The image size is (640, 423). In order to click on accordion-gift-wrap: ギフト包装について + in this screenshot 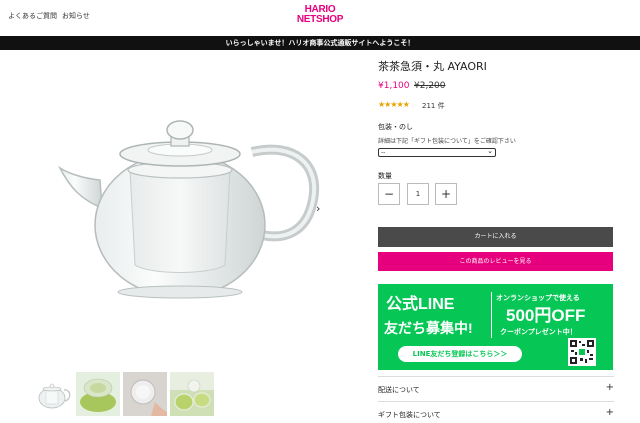, I will do `click(496, 412)`.